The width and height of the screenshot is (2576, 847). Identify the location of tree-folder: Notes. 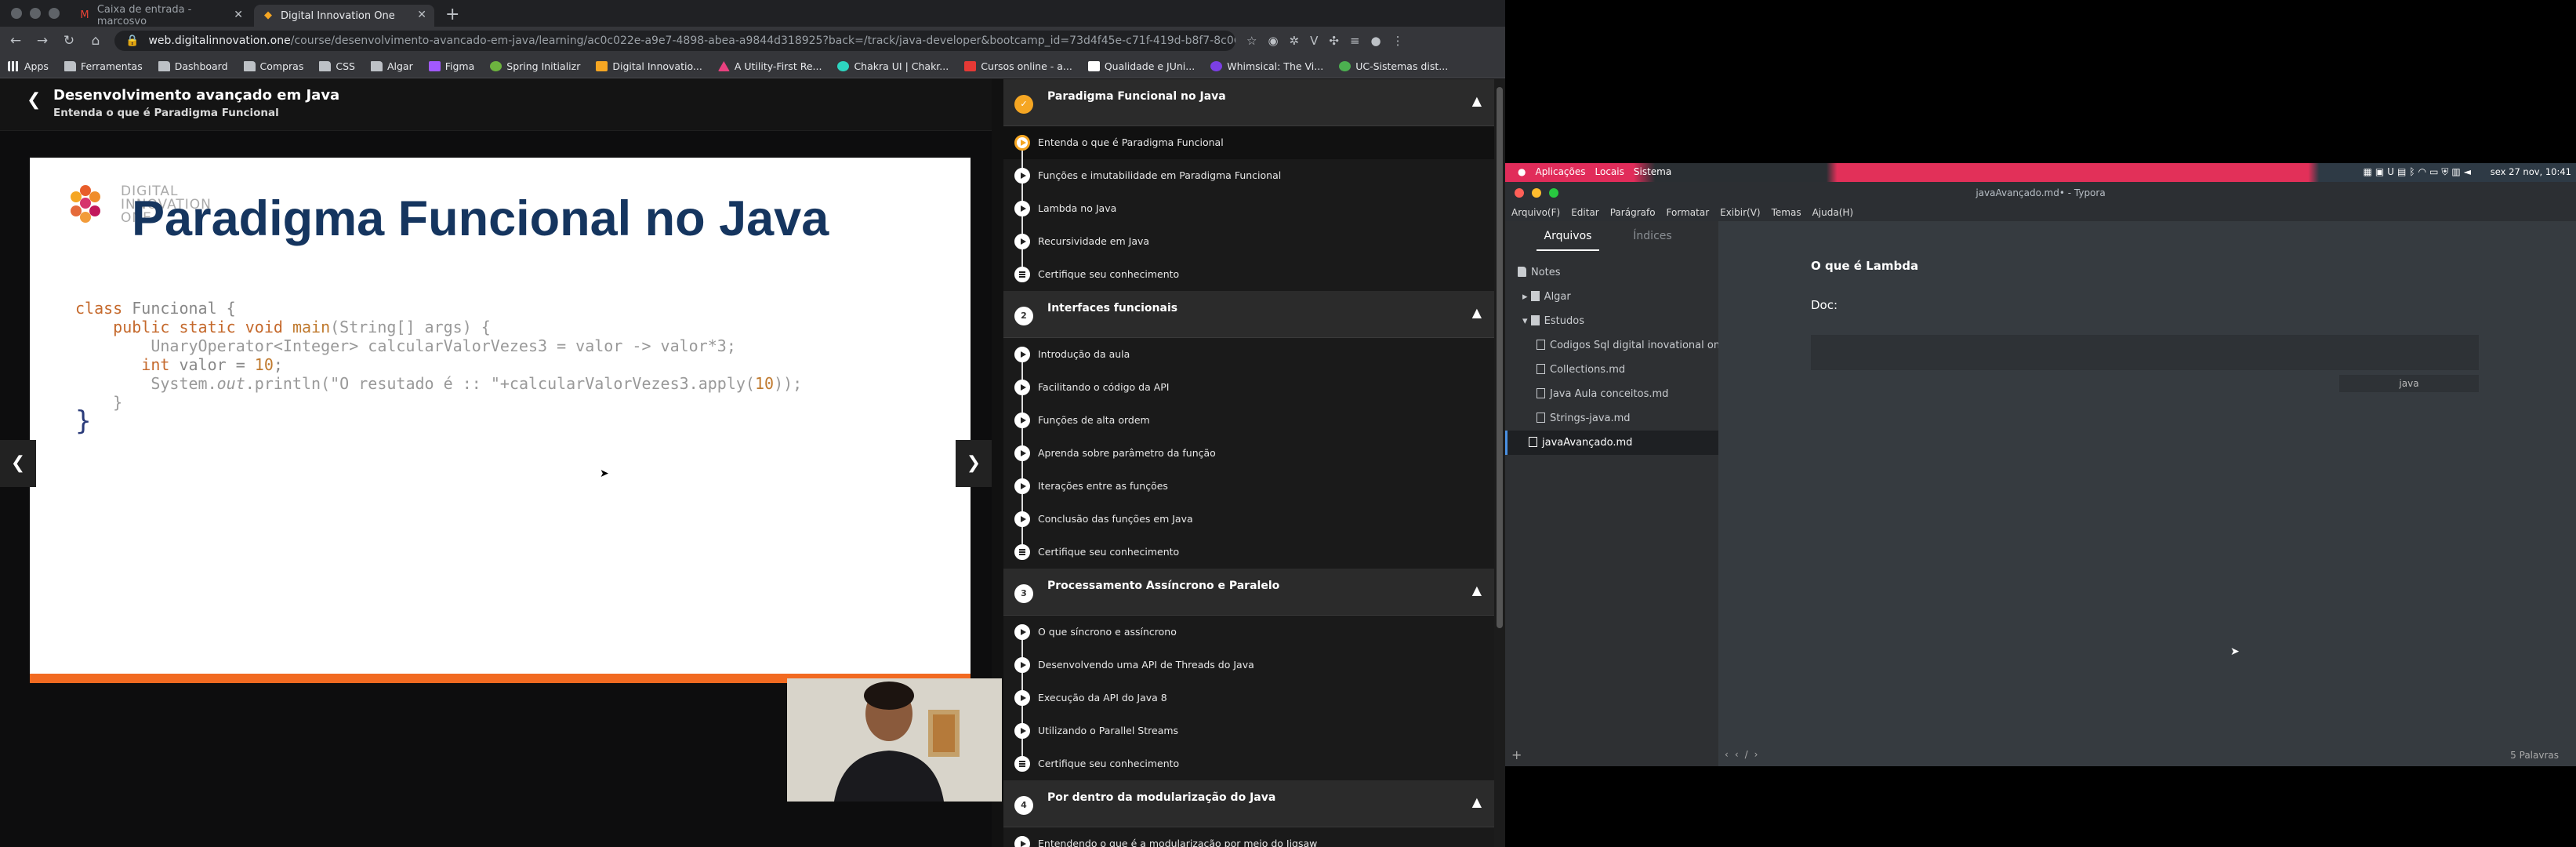
(1612, 272).